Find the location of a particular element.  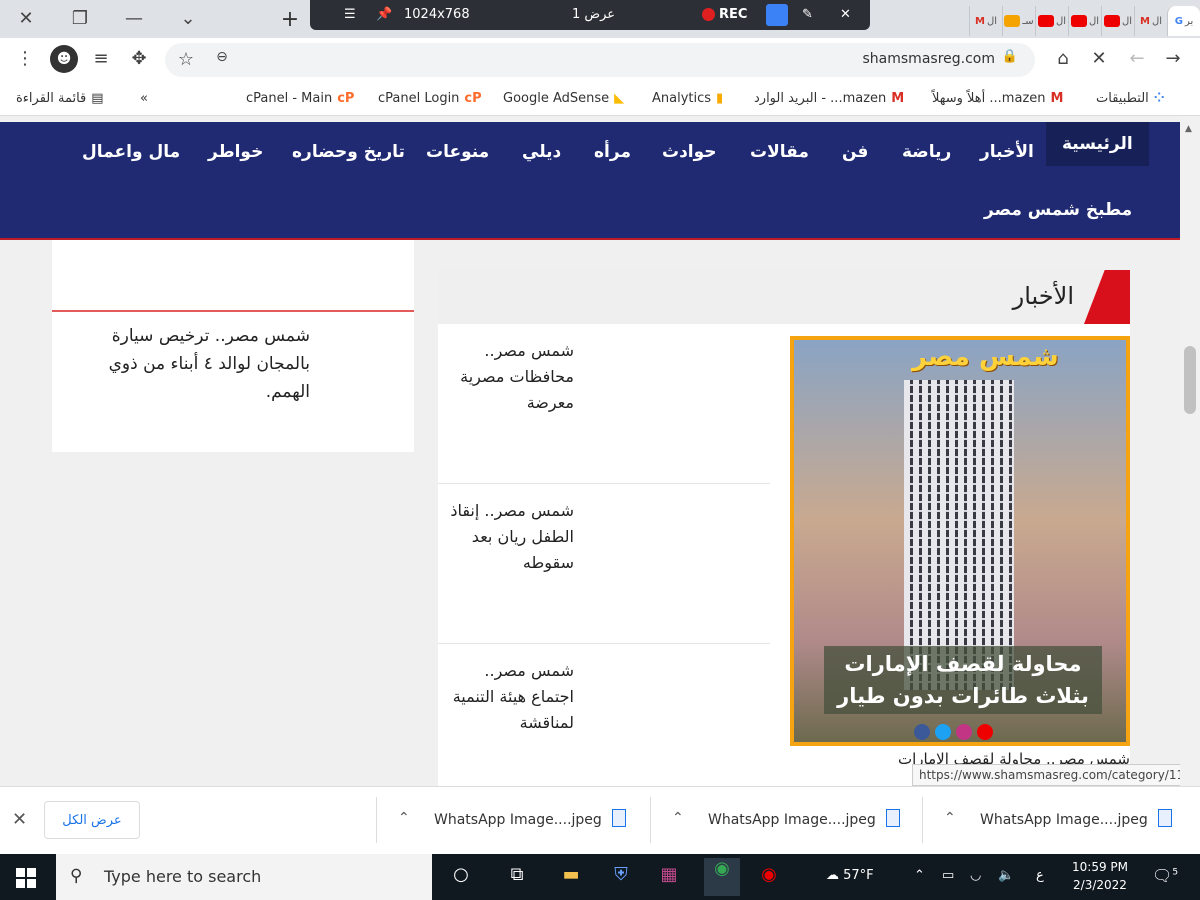

file-icon is located at coordinates (893, 818).